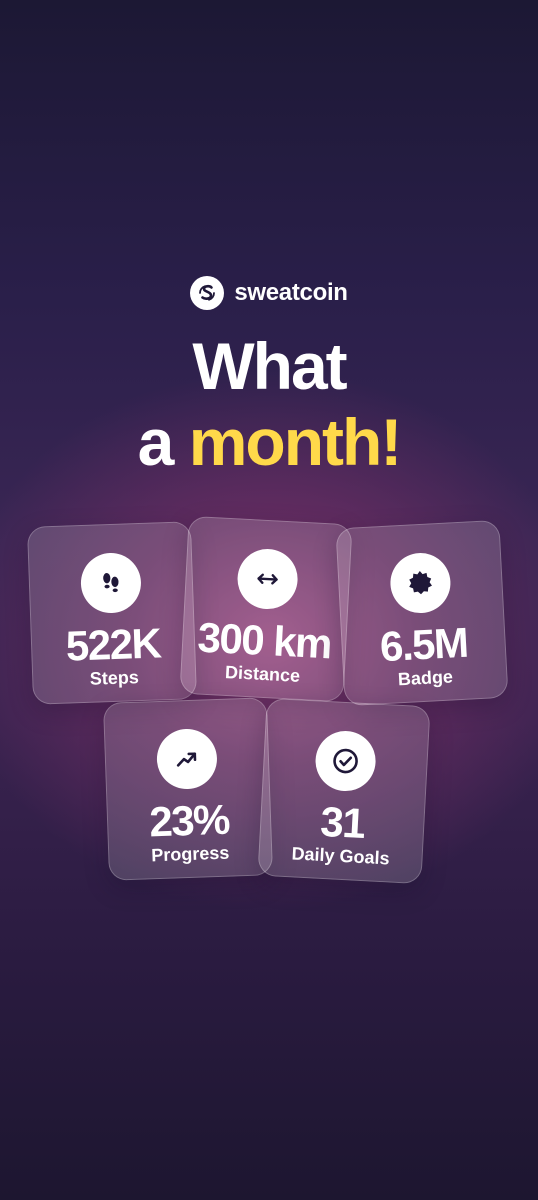  What do you see at coordinates (346, 761) in the screenshot?
I see `check-circle-icon` at bounding box center [346, 761].